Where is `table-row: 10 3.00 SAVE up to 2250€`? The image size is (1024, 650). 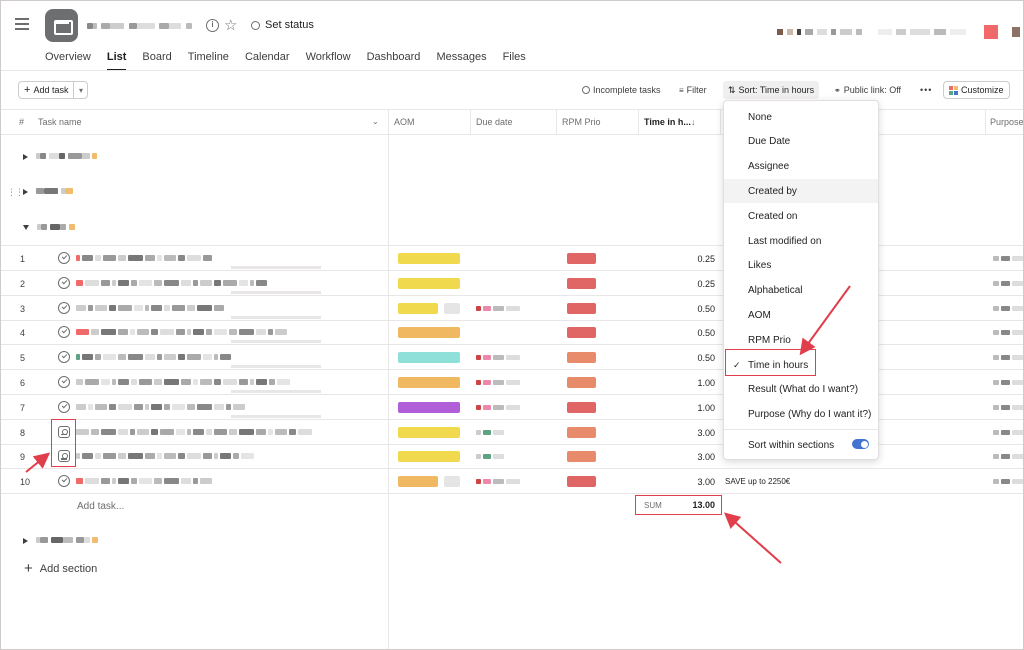
table-row: 10 3.00 SAVE up to 2250€ is located at coordinates (512, 482).